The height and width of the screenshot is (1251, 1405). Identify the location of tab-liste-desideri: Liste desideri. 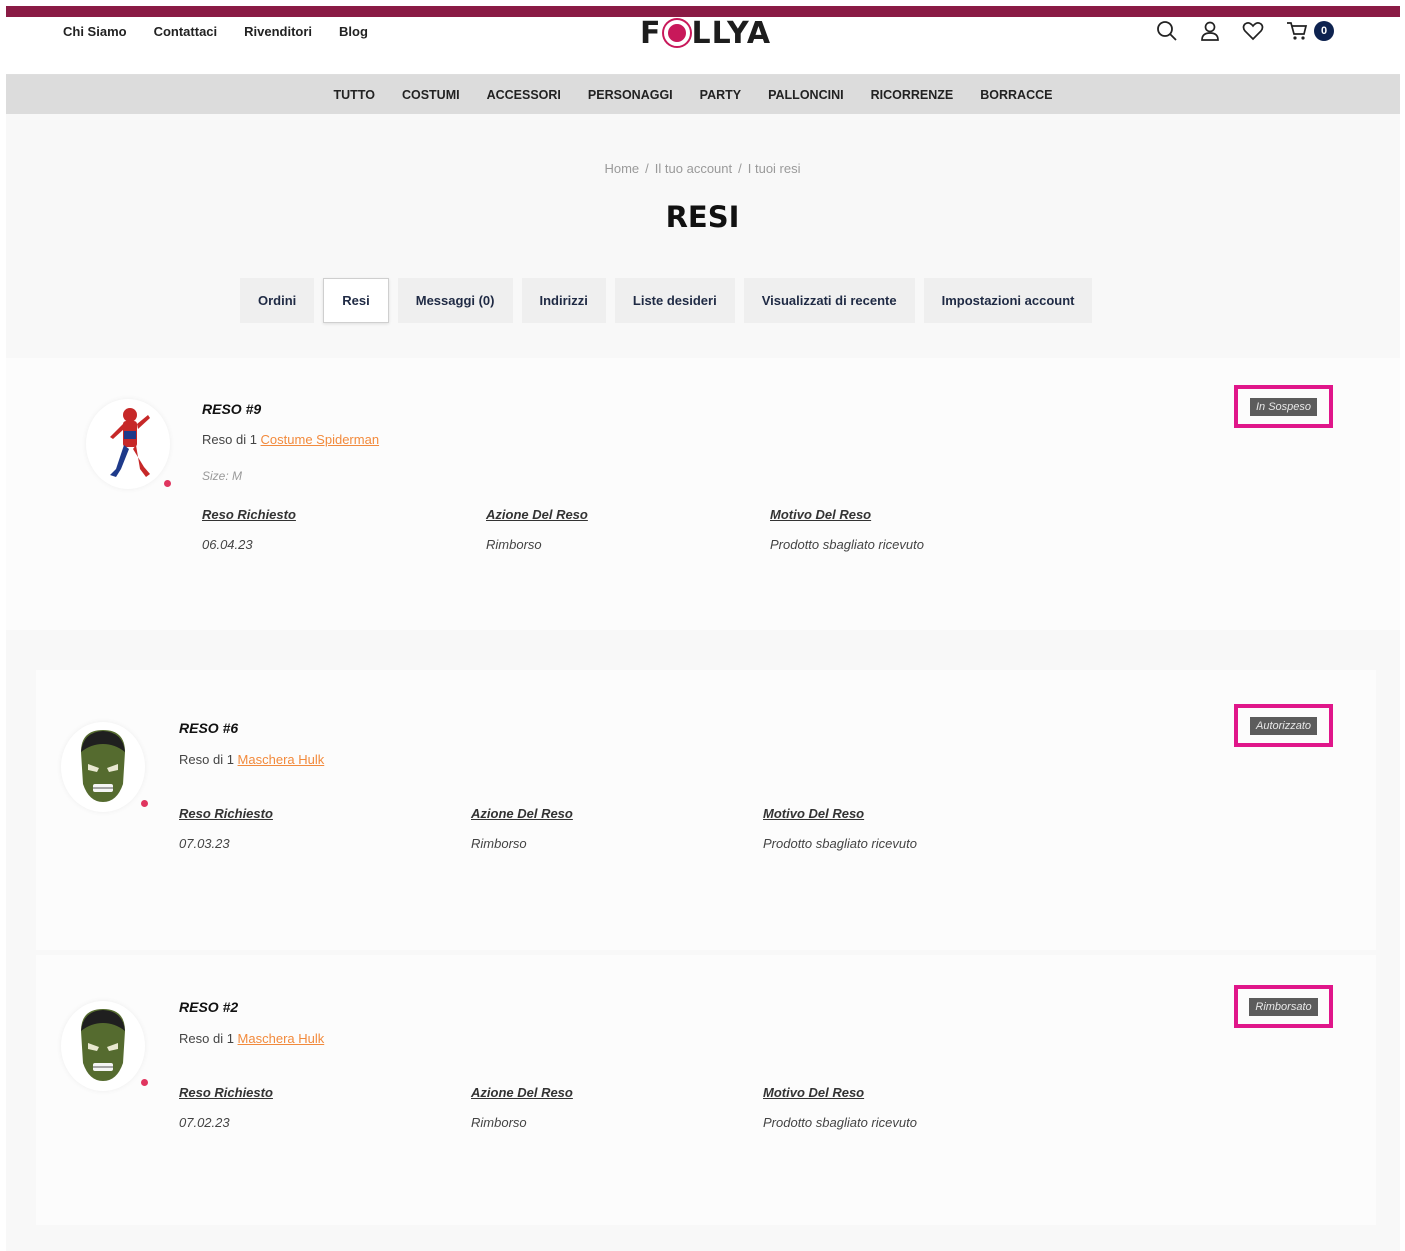
(674, 300).